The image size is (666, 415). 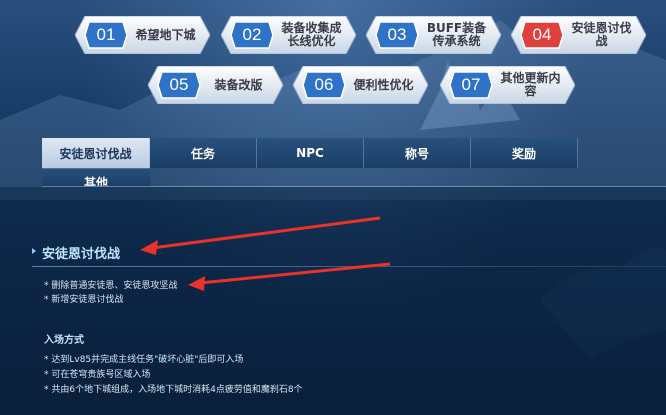 What do you see at coordinates (96, 177) in the screenshot?
I see `tab-other: 其他` at bounding box center [96, 177].